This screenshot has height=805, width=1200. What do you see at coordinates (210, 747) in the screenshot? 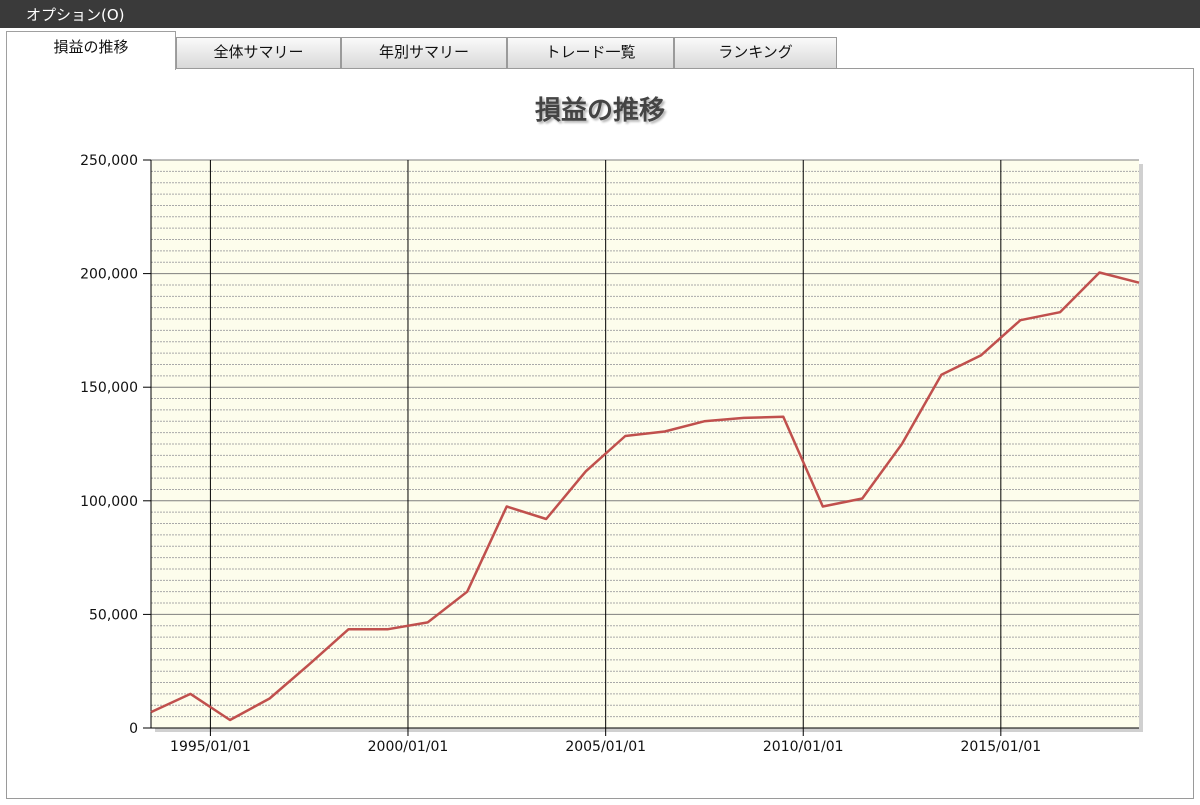
I see `x-tick-label: 1995/01/01` at bounding box center [210, 747].